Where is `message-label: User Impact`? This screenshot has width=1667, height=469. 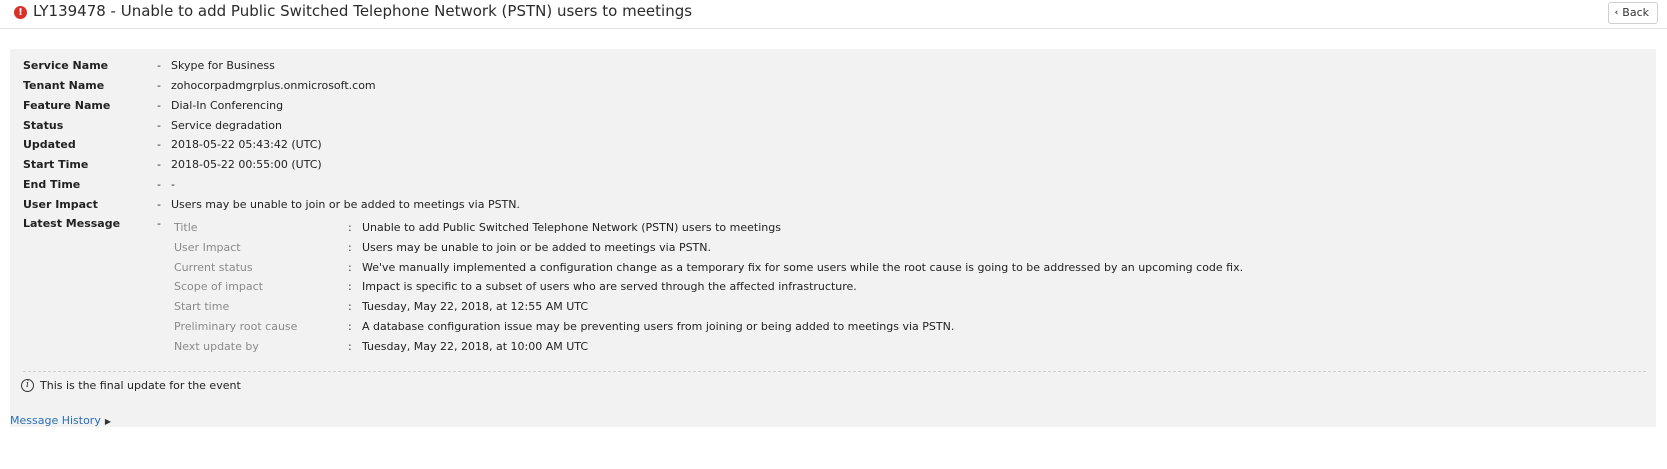
message-label: User Impact is located at coordinates (207, 247).